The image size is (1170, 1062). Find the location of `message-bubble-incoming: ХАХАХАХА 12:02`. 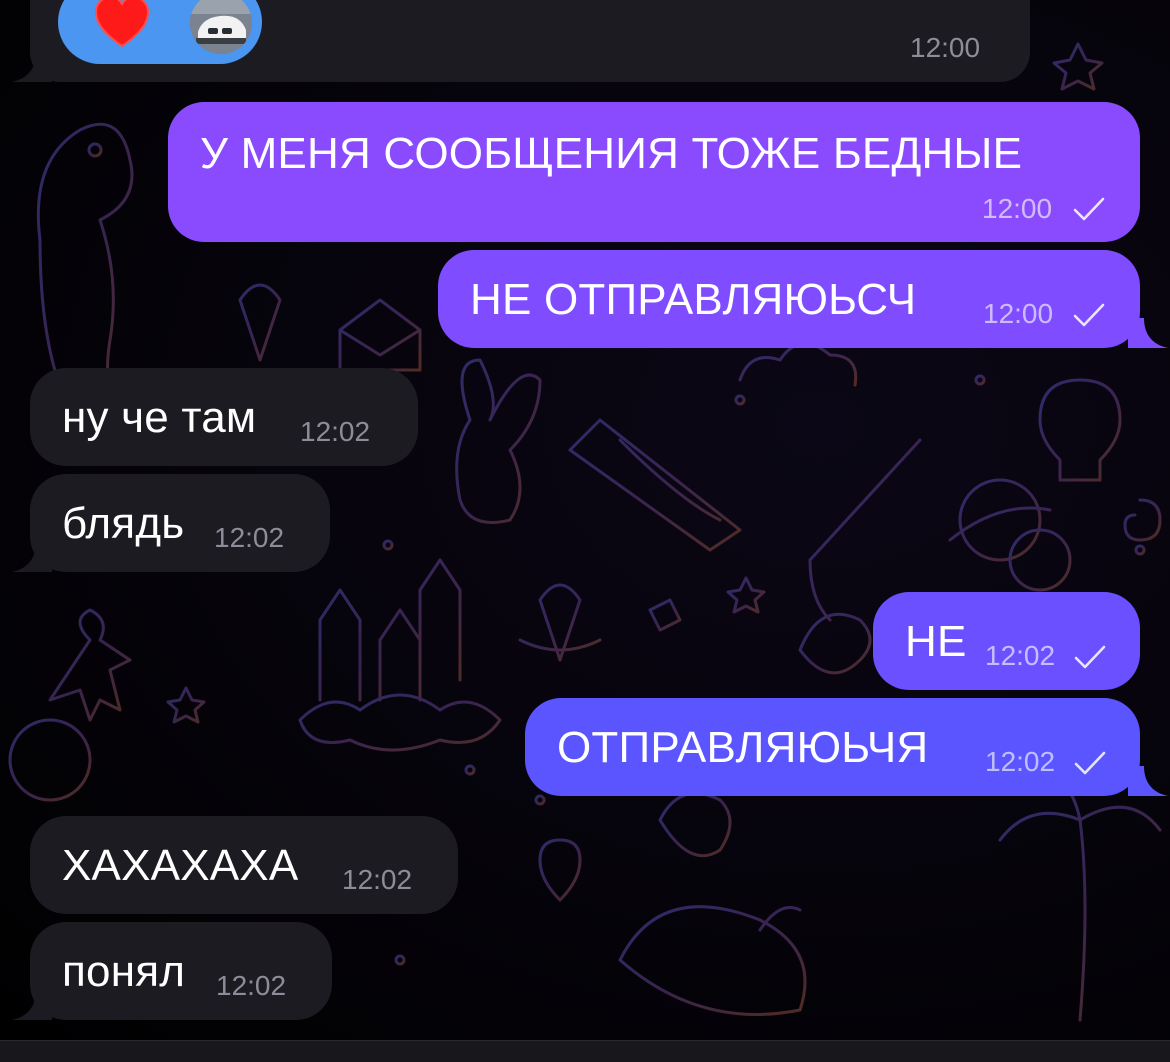

message-bubble-incoming: ХАХАХАХА 12:02 is located at coordinates (244, 865).